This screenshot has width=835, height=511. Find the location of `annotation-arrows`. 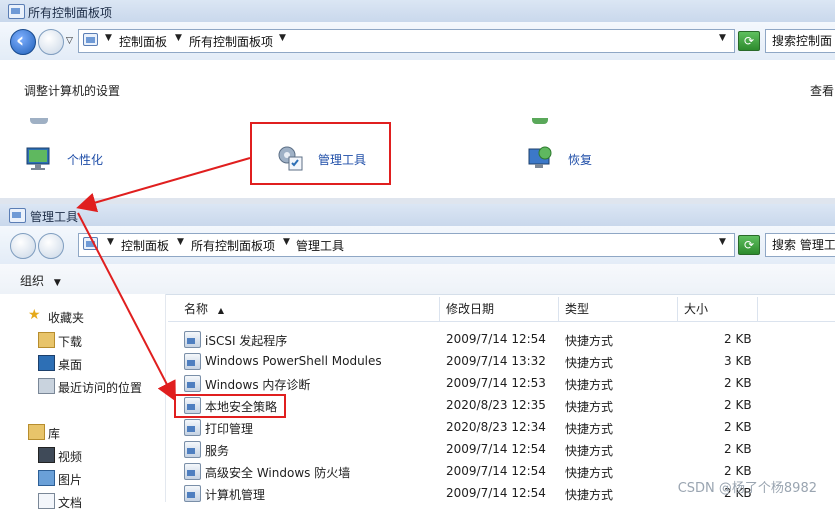

annotation-arrows is located at coordinates (163, 279).